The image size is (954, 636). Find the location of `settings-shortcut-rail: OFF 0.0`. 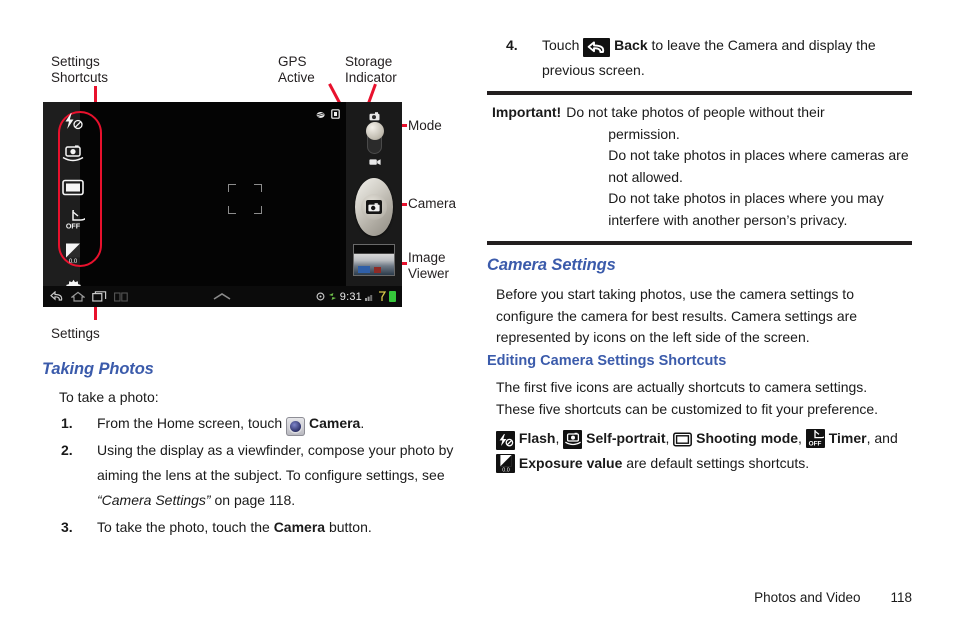

settings-shortcut-rail: OFF 0.0 is located at coordinates (76, 207).